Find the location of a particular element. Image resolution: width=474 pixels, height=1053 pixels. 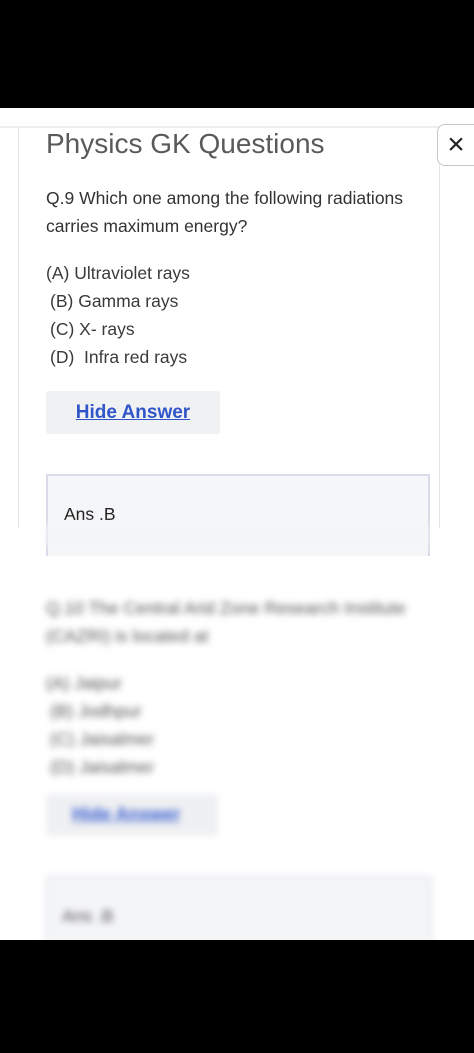

option-a: (A) Ultraviolet rays is located at coordinates (118, 273).